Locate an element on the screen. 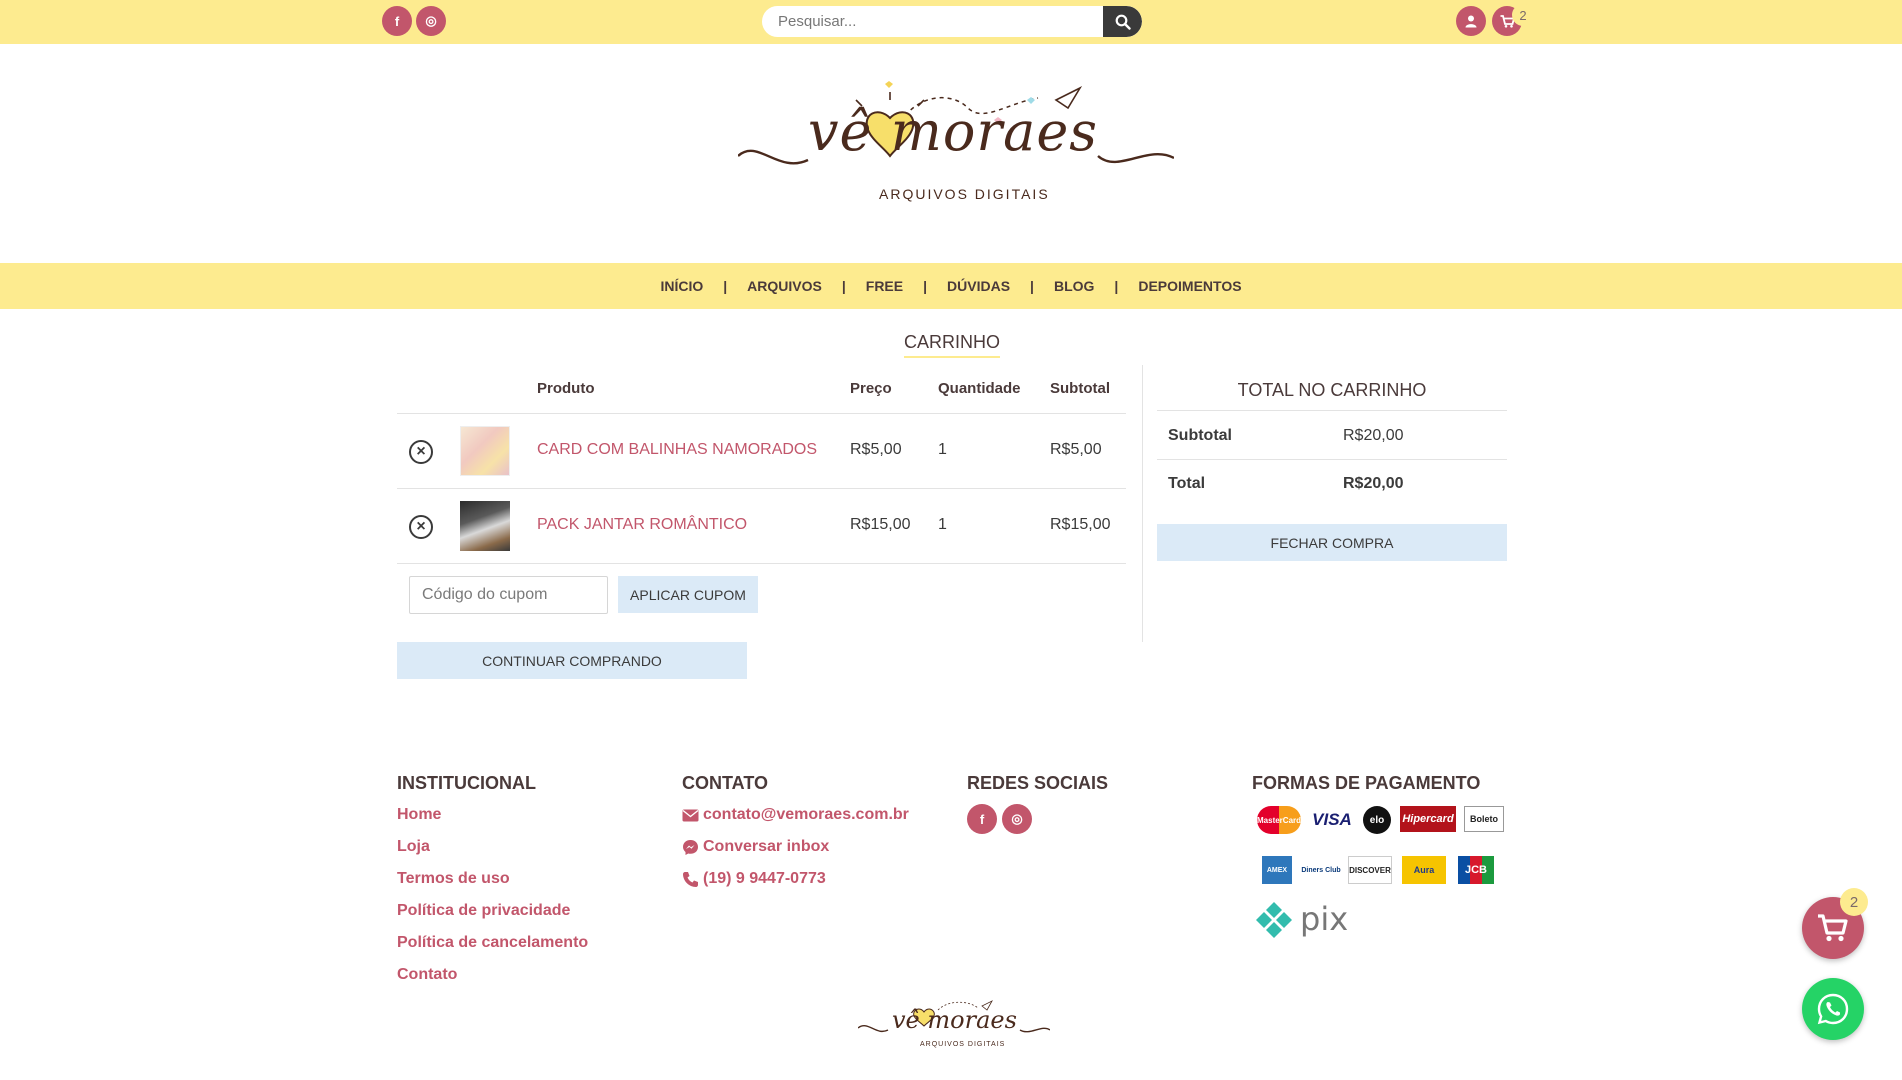 This screenshot has width=1902, height=1080. footer-inbox-link: Conversar inbox is located at coordinates (755, 847).